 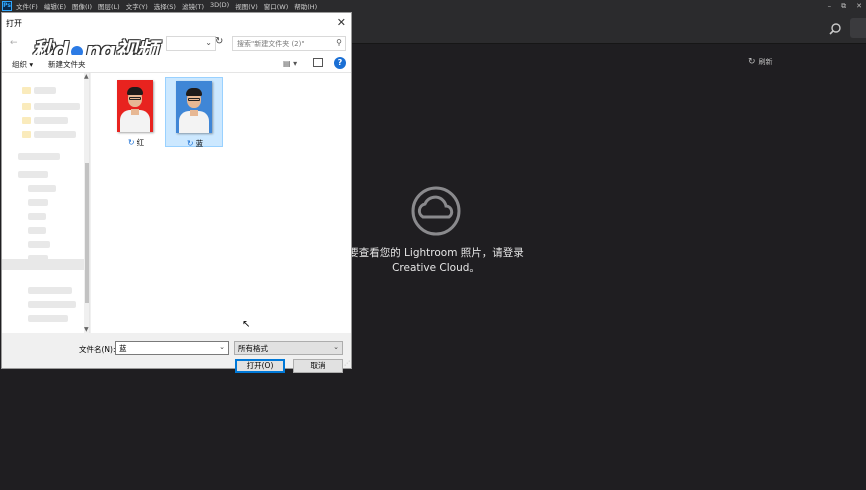 I want to click on scrollbar-thumb, so click(x=87, y=233).